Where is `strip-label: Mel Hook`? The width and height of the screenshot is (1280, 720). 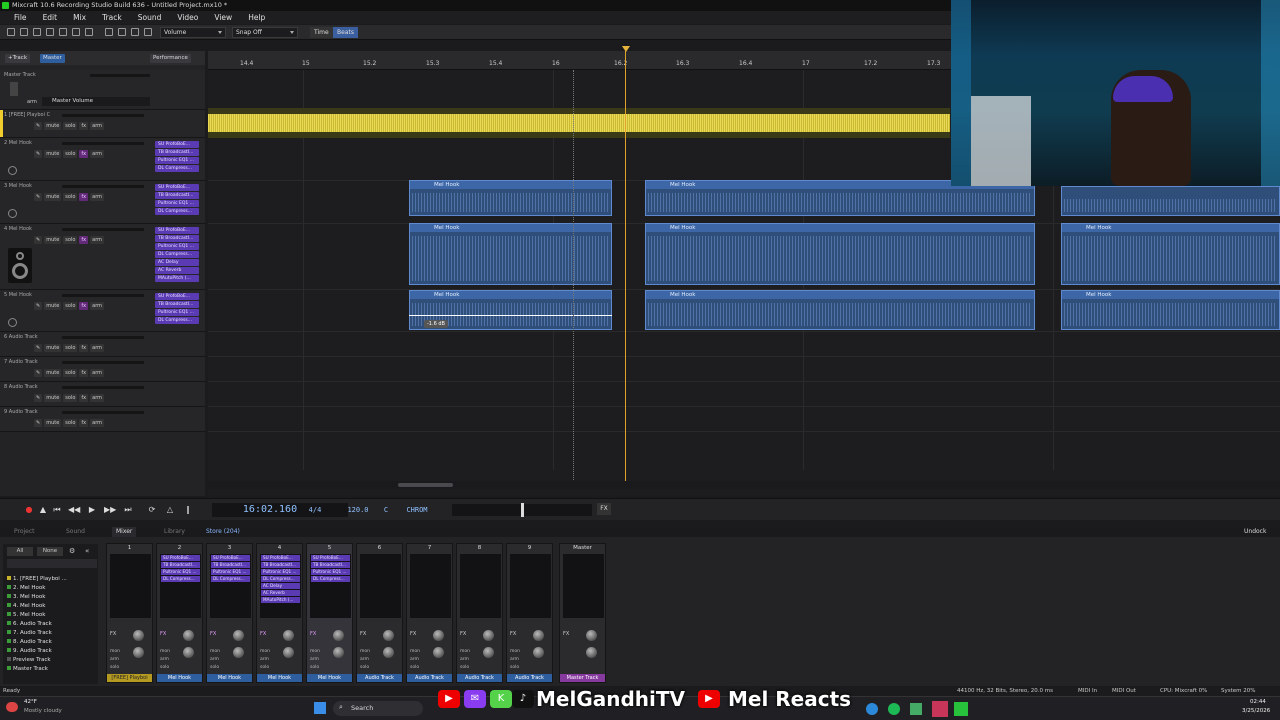 strip-label: Mel Hook is located at coordinates (329, 678).